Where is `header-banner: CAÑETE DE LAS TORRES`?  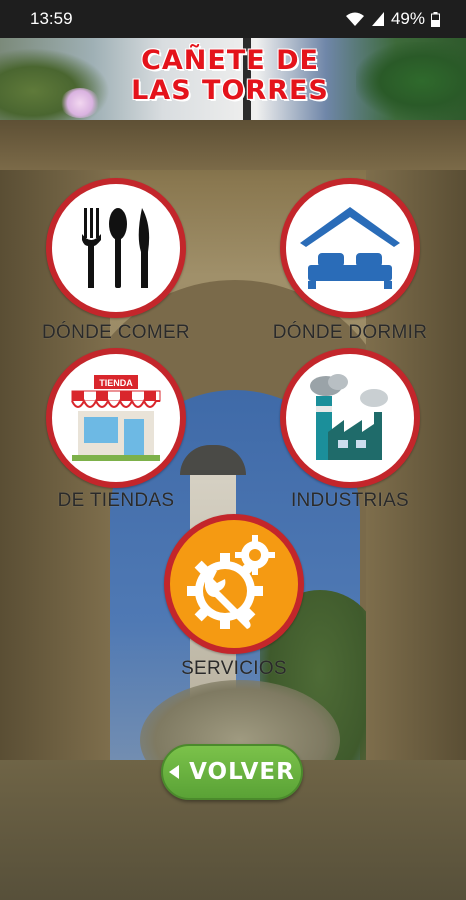
header-banner: CAÑETE DE LAS TORRES is located at coordinates (233, 79).